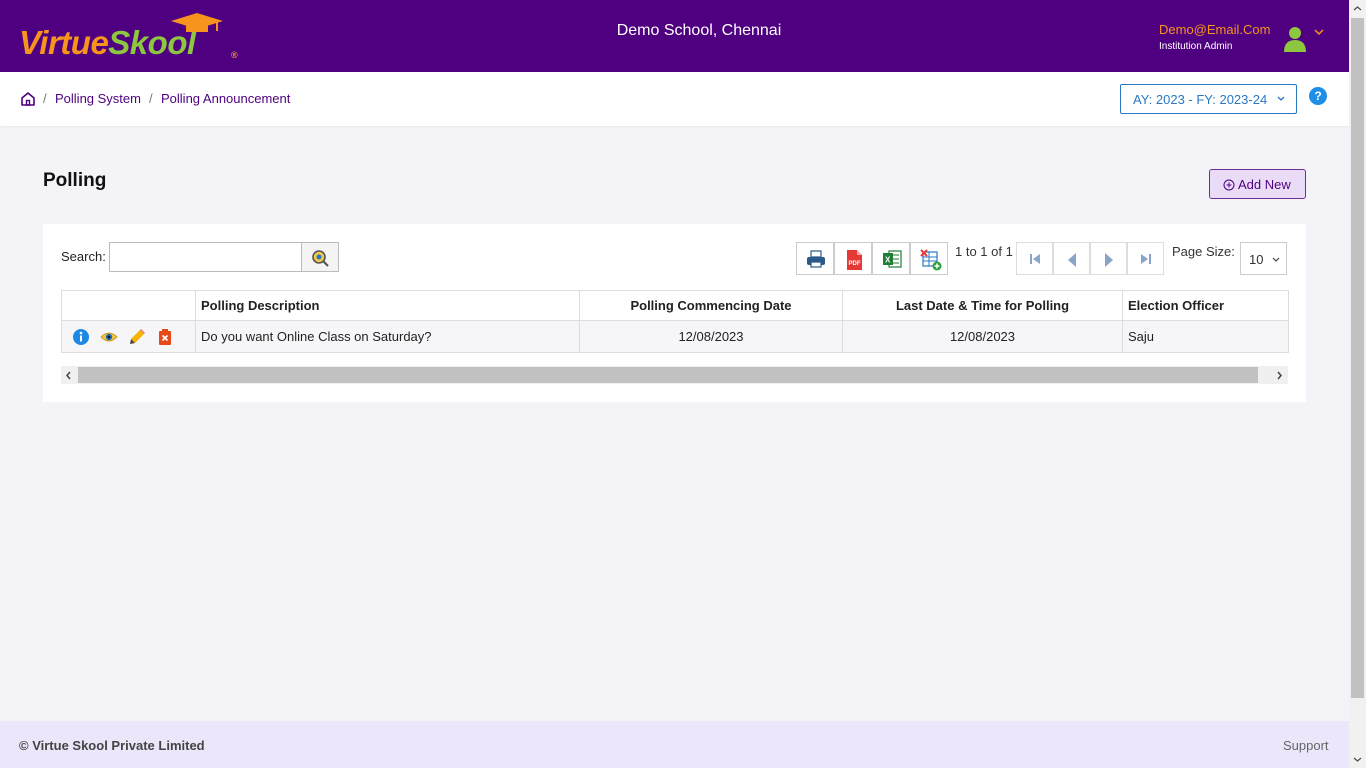 The height and width of the screenshot is (768, 1366). I want to click on previous-page-icon, so click(1072, 260).